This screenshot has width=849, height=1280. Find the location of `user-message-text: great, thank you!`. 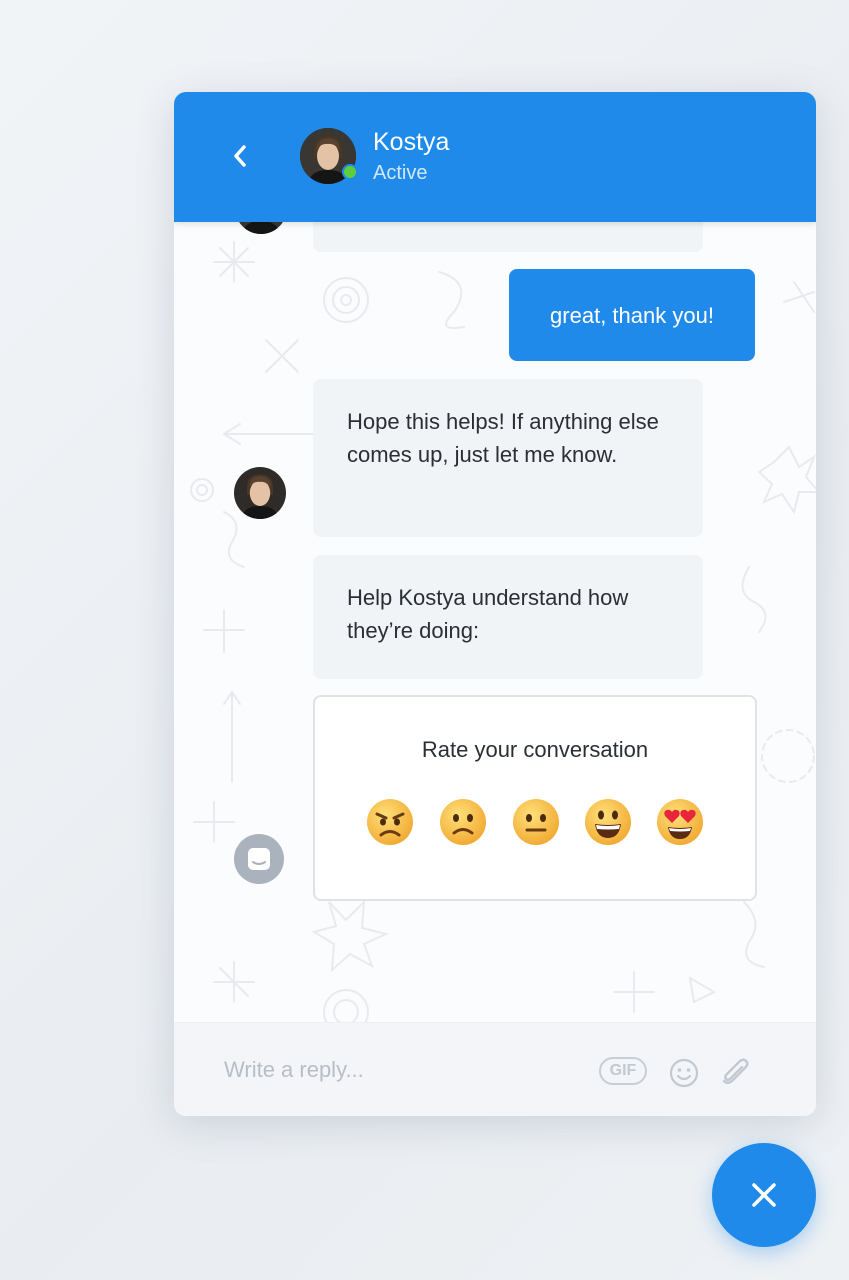

user-message-text: great, thank you! is located at coordinates (632, 315).